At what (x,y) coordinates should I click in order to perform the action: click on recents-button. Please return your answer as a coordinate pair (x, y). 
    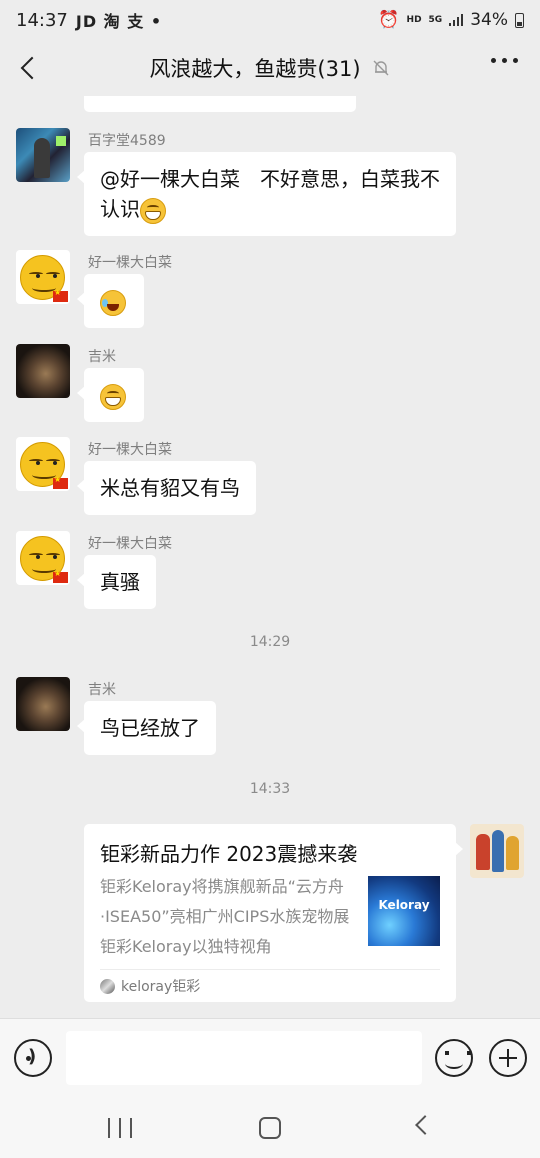
    Looking at the image, I should click on (120, 1128).